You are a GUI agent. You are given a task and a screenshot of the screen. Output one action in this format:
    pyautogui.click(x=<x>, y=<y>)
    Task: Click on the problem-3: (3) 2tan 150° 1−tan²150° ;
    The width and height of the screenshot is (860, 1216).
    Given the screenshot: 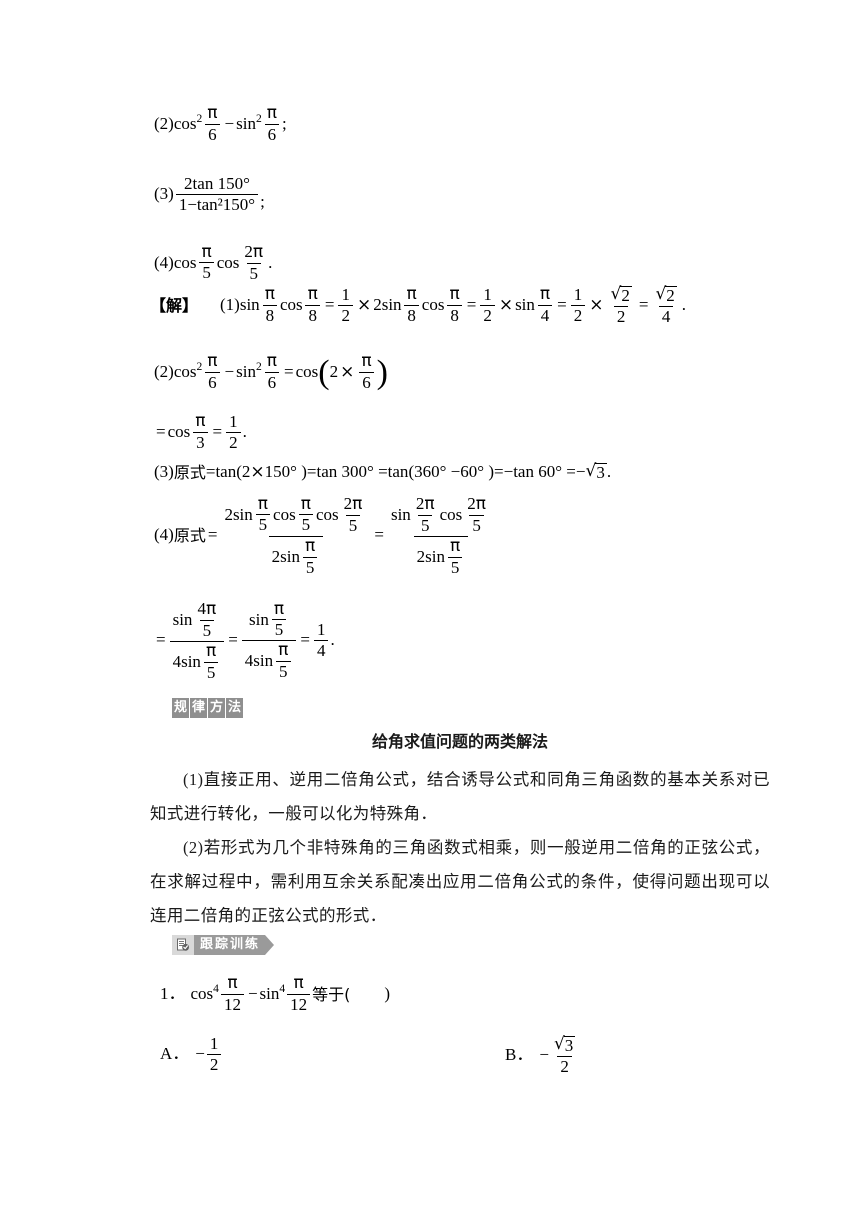 What is the action you would take?
    pyautogui.click(x=209, y=194)
    